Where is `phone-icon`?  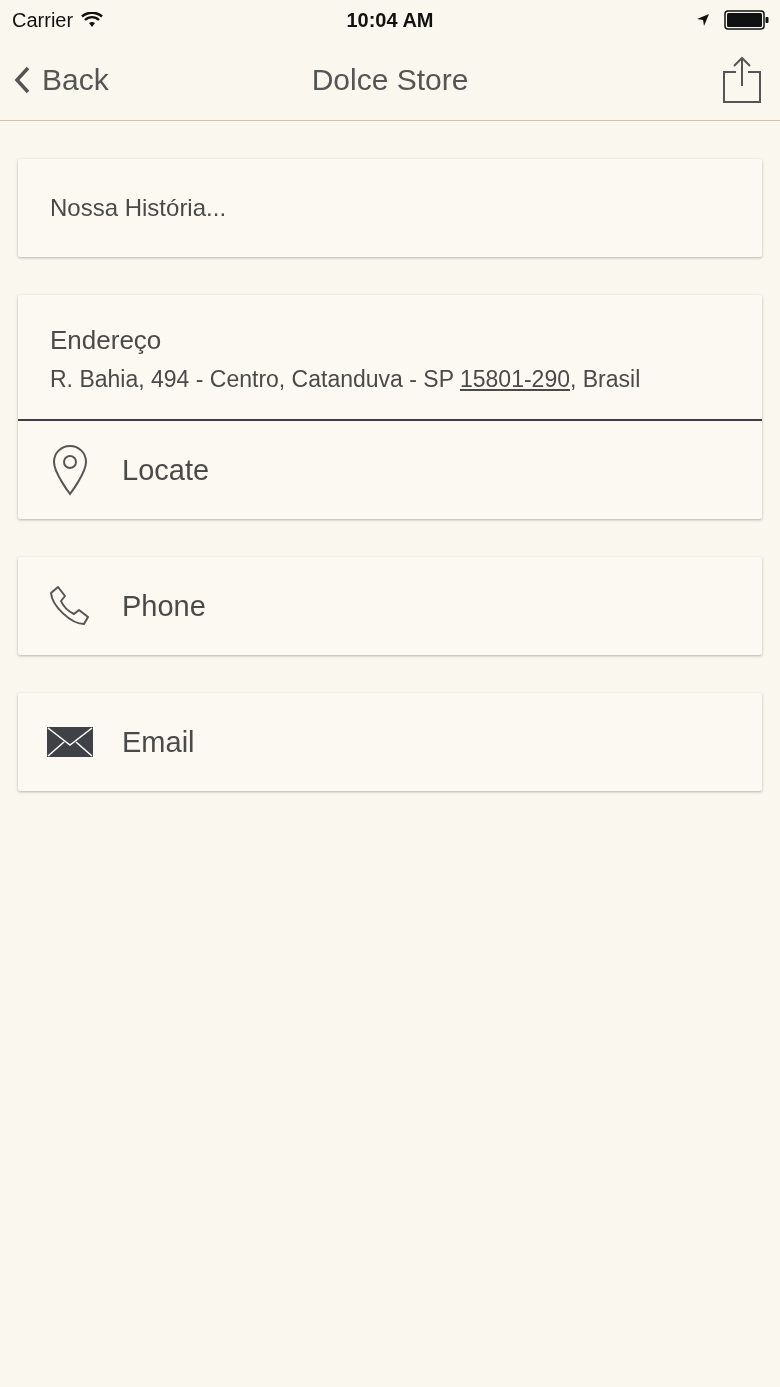 phone-icon is located at coordinates (70, 606).